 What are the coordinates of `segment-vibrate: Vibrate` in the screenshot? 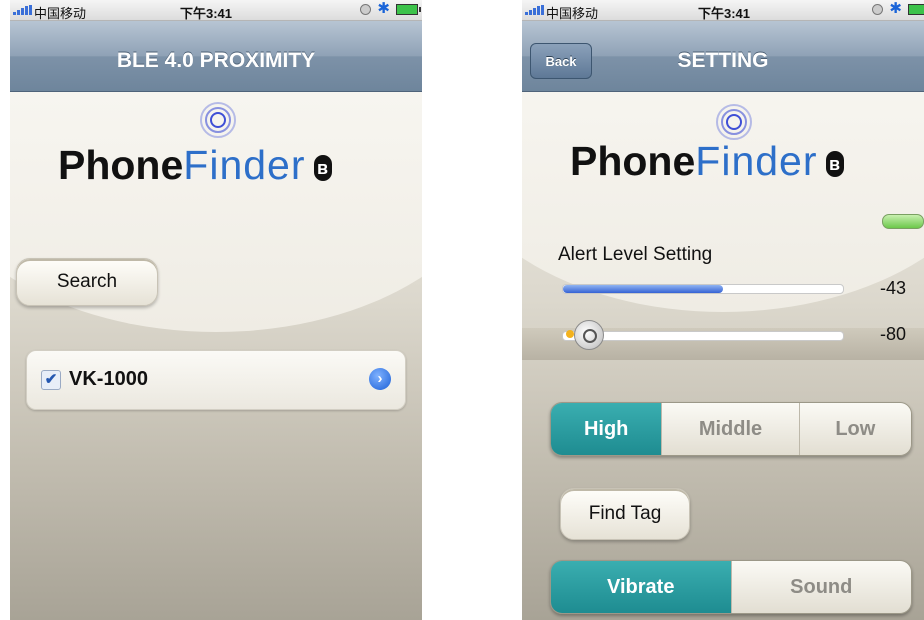 It's located at (641, 587).